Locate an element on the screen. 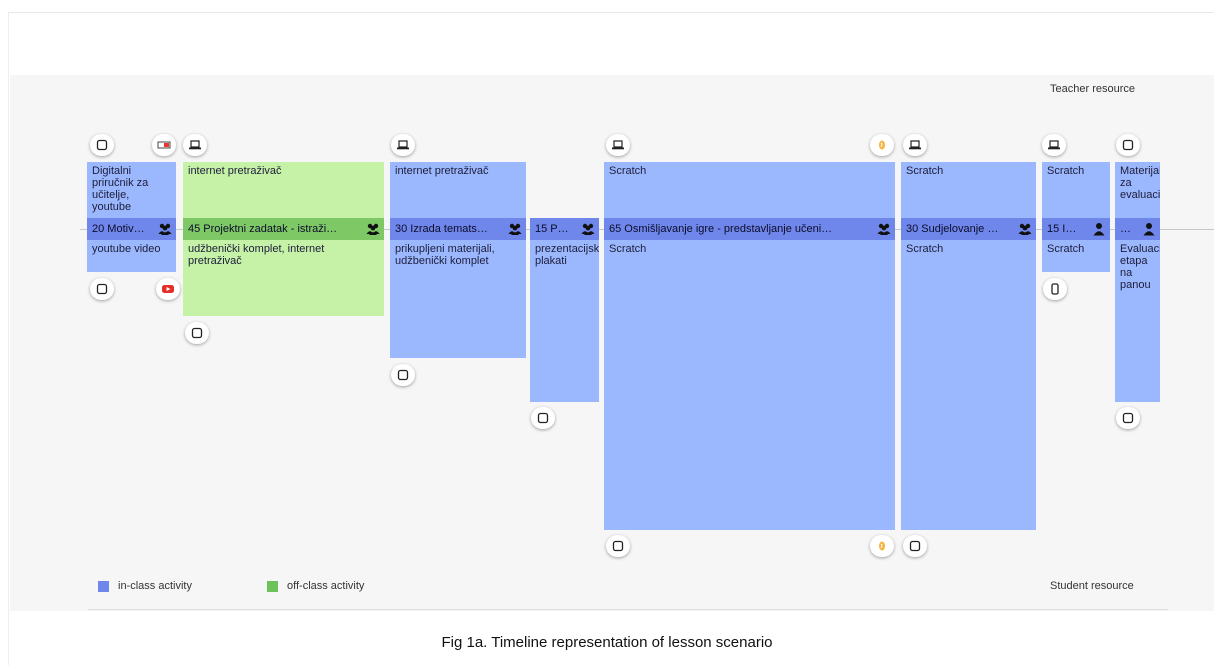 The width and height of the screenshot is (1214, 665). caption-divider is located at coordinates (628, 609).